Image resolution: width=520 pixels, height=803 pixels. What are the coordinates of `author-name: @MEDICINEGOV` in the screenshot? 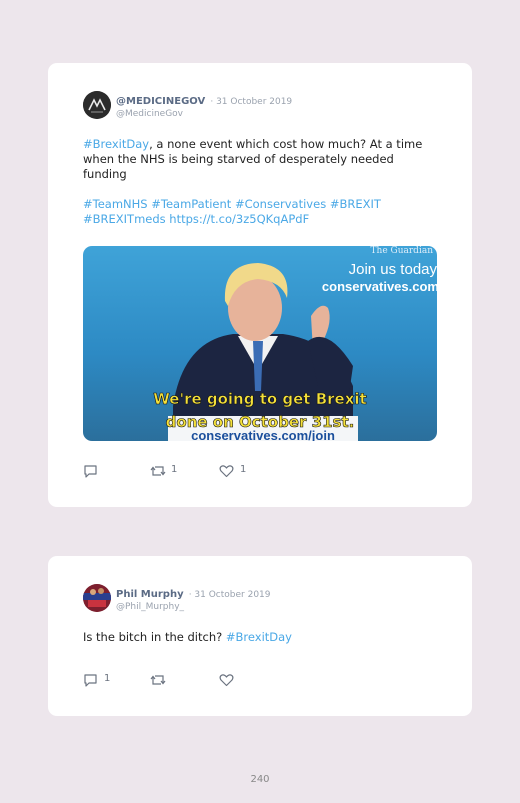 It's located at (160, 101).